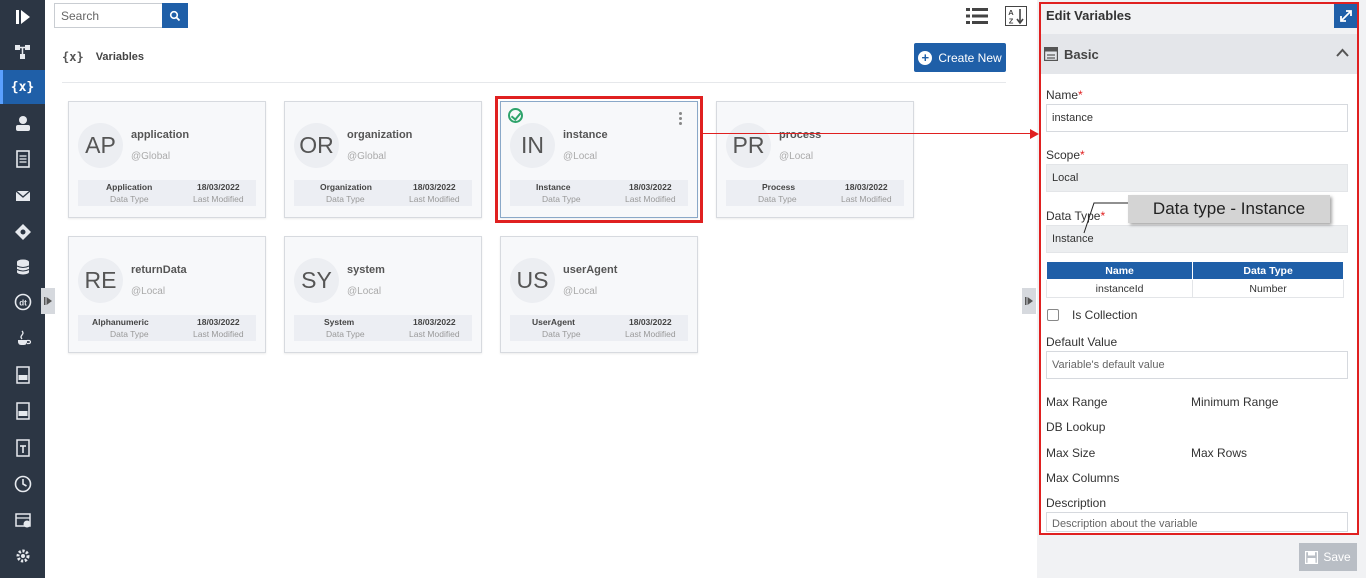 The image size is (1366, 578). I want to click on left-nav-rail: {x} dt, so click(22, 289).